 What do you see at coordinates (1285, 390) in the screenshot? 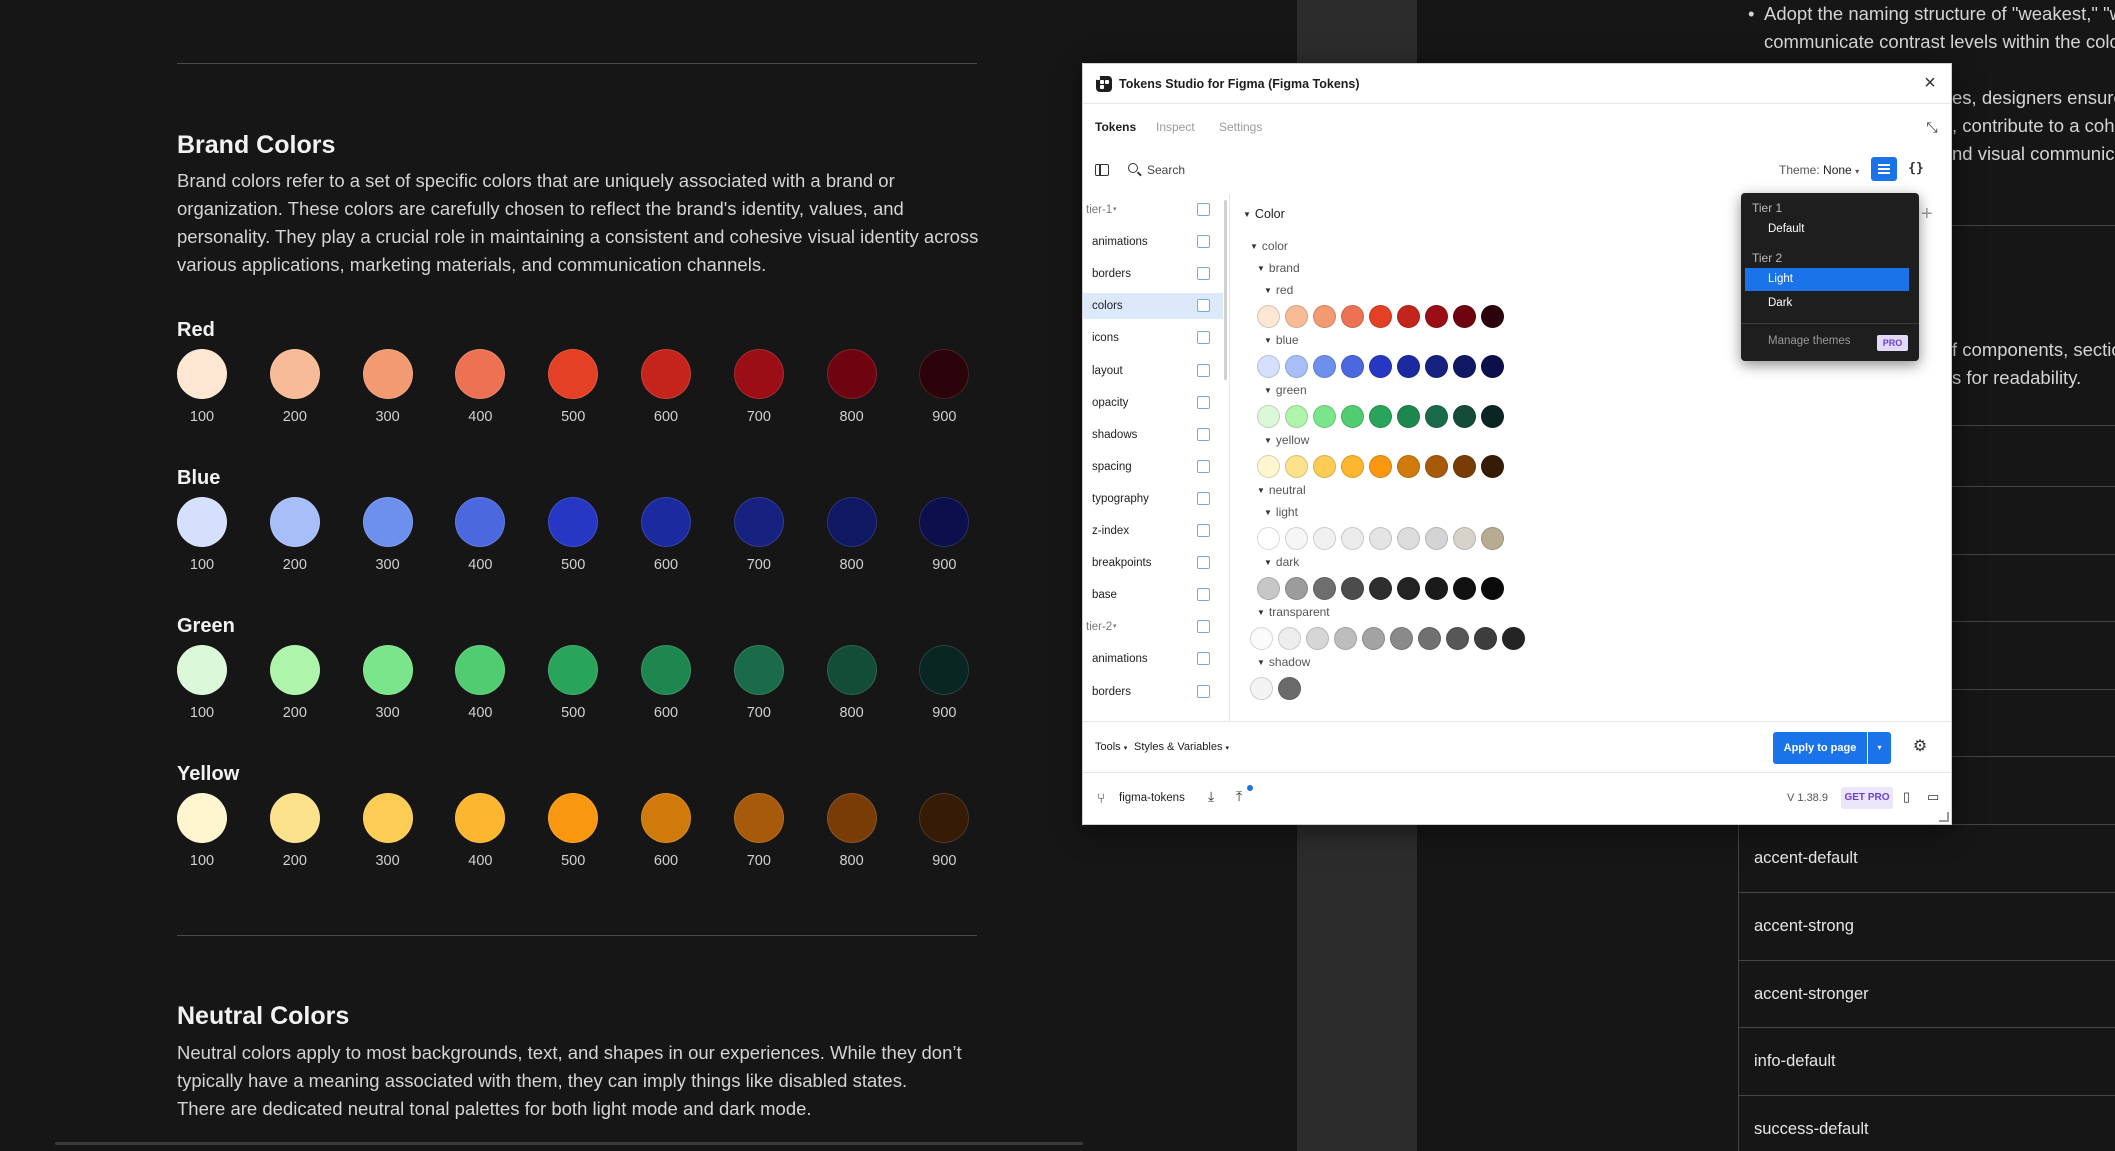
I see `token-group-header: ▼ green` at bounding box center [1285, 390].